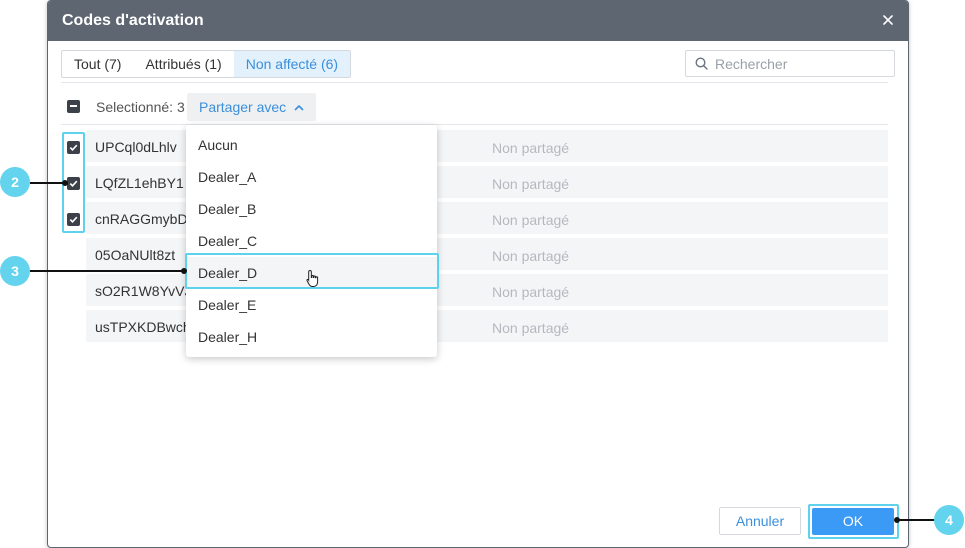 The image size is (965, 548). I want to click on toolbar-divider, so click(474, 124).